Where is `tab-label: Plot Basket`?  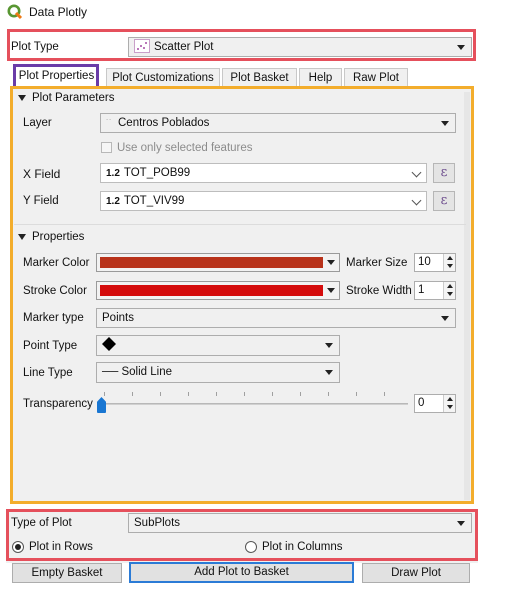
tab-label: Plot Basket is located at coordinates (259, 78).